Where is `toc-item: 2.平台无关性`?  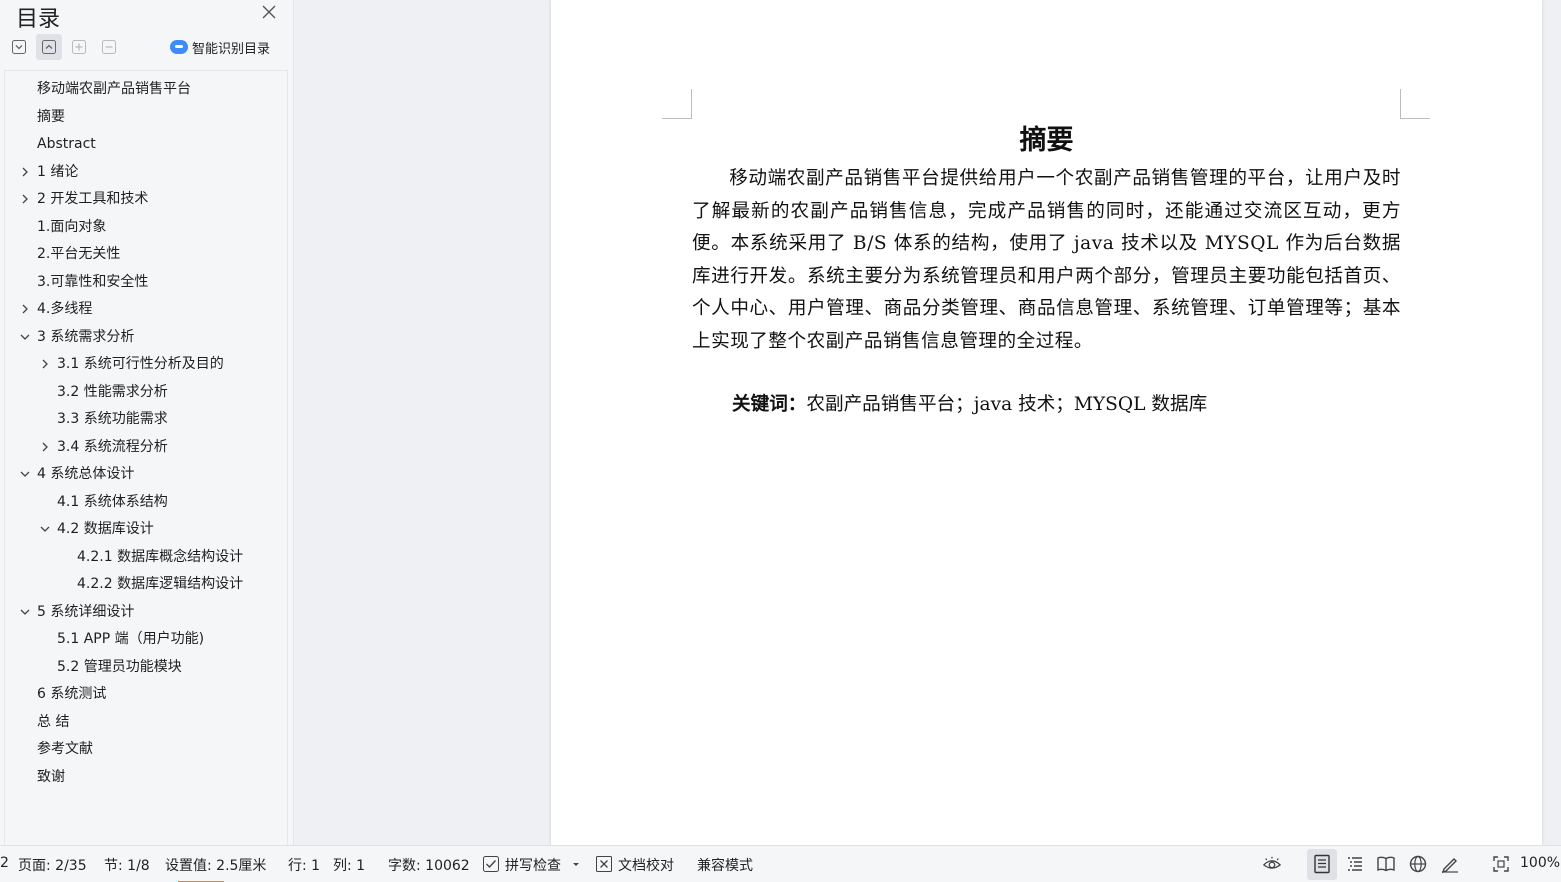
toc-item: 2.平台无关性 is located at coordinates (78, 254).